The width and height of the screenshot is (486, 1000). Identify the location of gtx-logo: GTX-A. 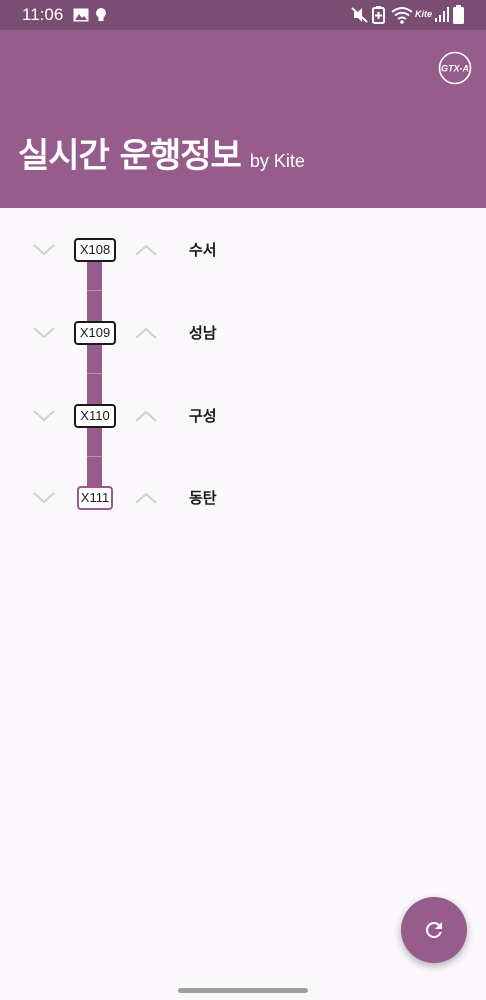
(455, 68).